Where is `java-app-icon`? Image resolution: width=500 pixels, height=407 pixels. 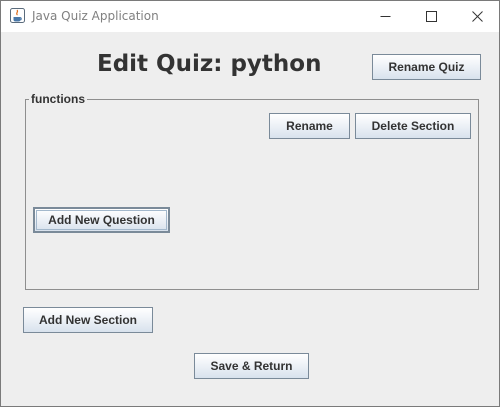
java-app-icon is located at coordinates (17, 15).